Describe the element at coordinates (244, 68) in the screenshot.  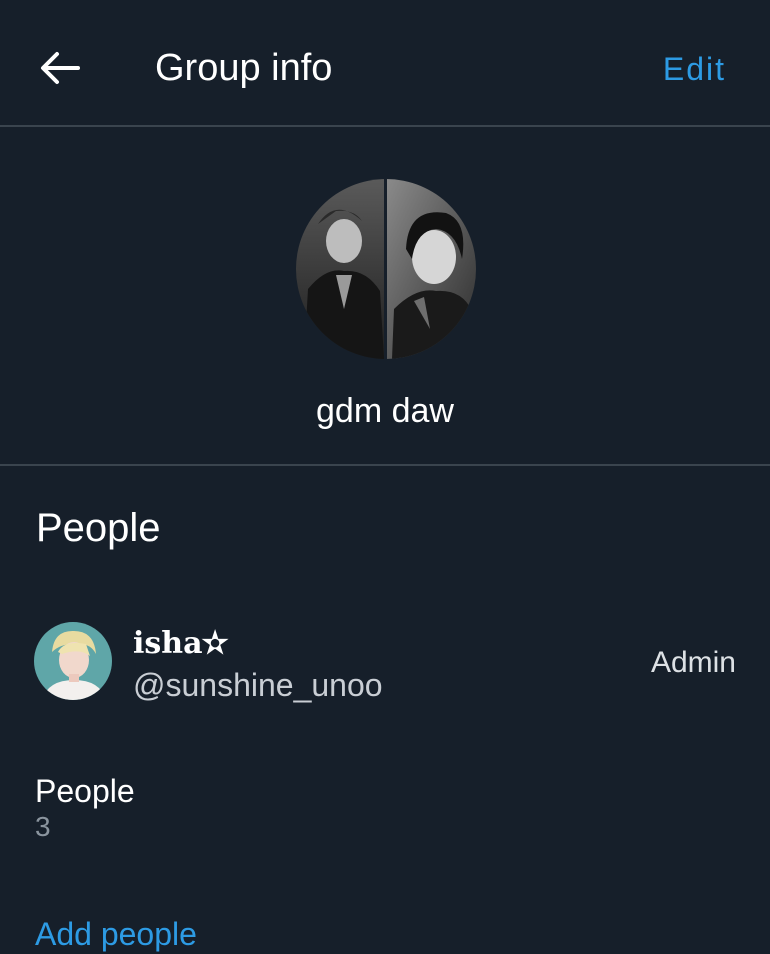
I see `page-title: Group info` at that location.